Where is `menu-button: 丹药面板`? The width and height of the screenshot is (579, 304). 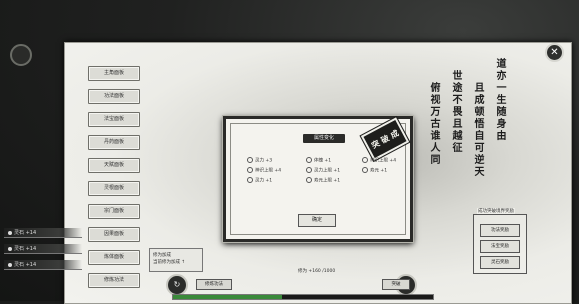 menu-button: 丹药面板 is located at coordinates (114, 142).